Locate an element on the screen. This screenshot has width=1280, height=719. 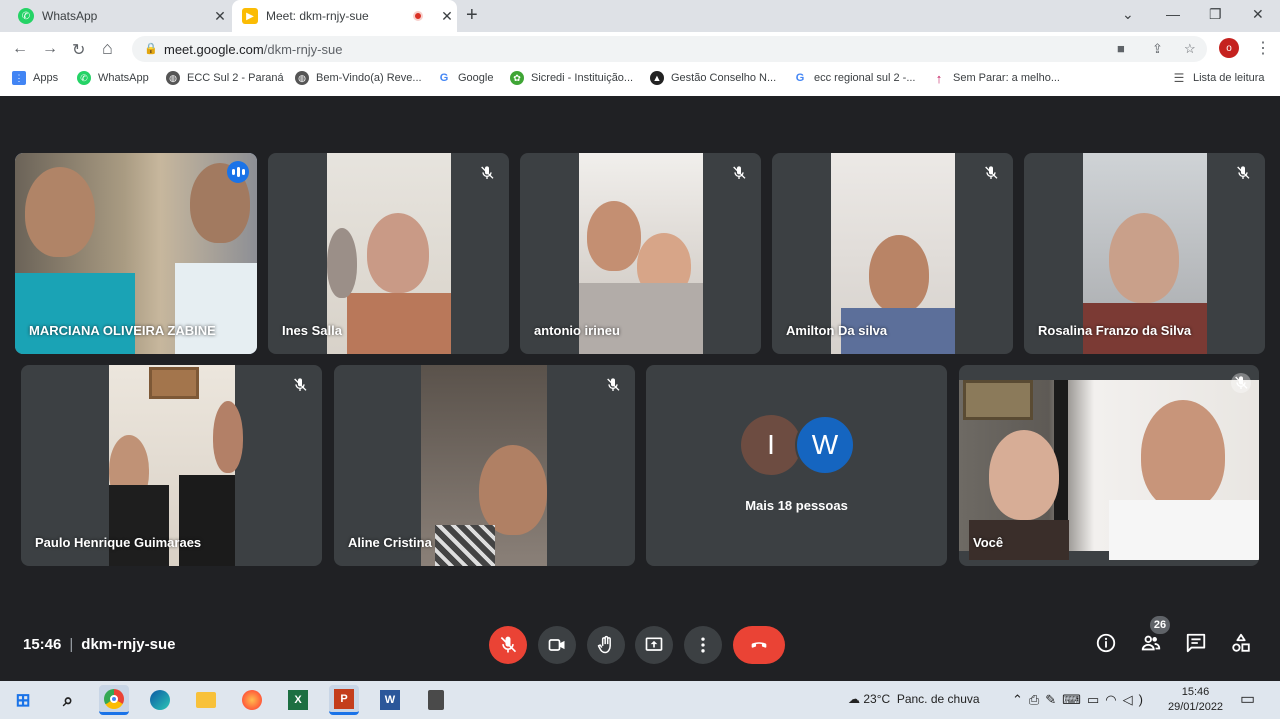
more-participants-tile: I W Mais 18 pessoas is located at coordinates (796, 465).